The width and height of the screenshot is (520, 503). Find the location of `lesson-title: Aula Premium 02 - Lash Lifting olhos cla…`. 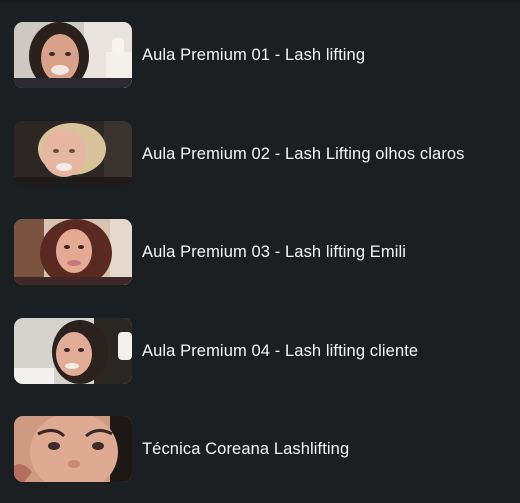

lesson-title: Aula Premium 02 - Lash Lifting olhos cla… is located at coordinates (327, 147).